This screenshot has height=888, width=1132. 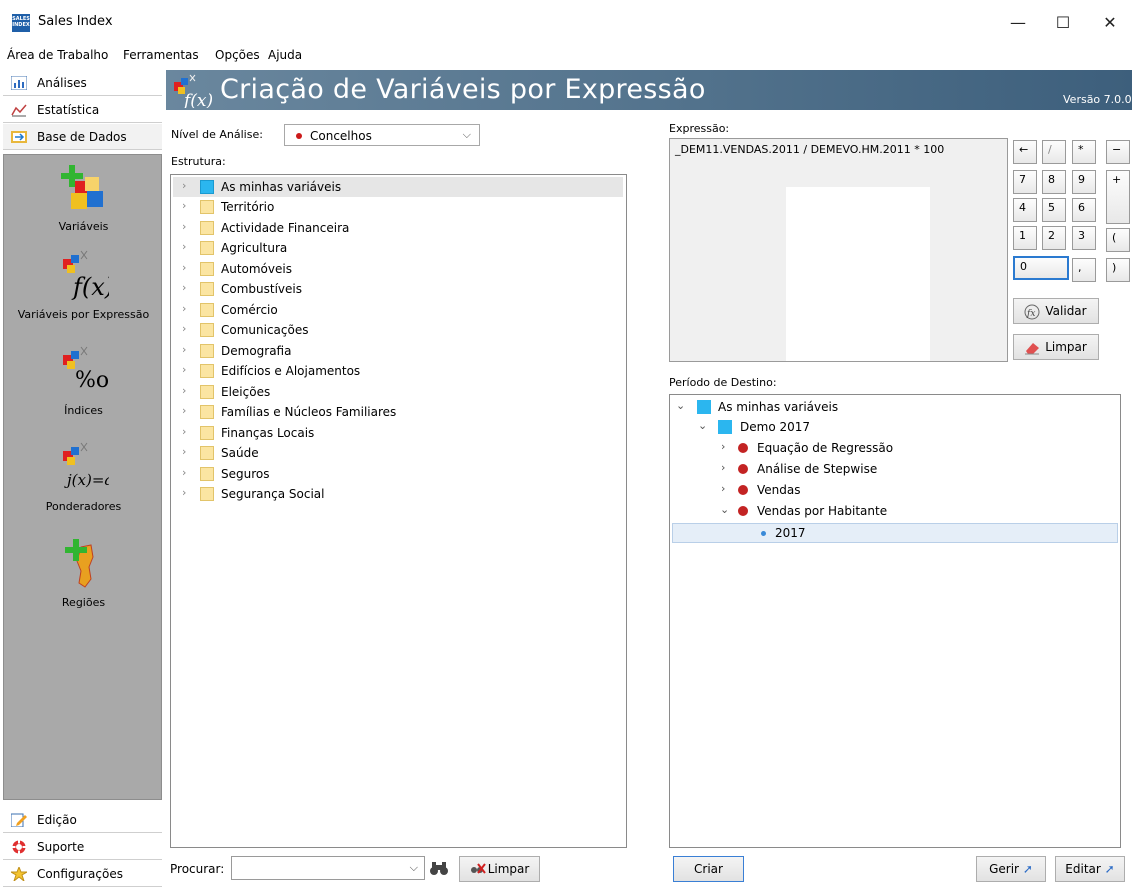 I want to click on tree-item: › Comunicações, so click(x=398, y=330).